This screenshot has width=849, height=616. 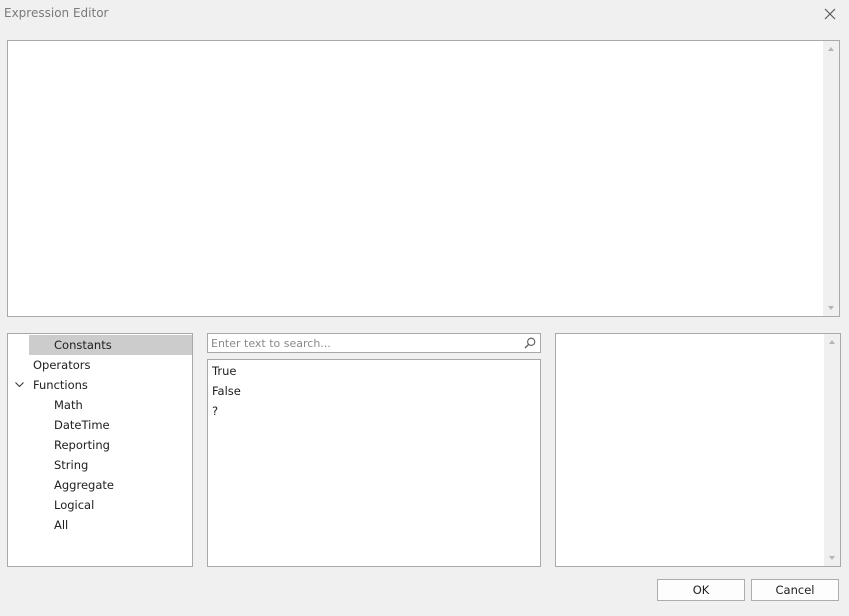 What do you see at coordinates (68, 405) in the screenshot?
I see `tree-item-label: Math` at bounding box center [68, 405].